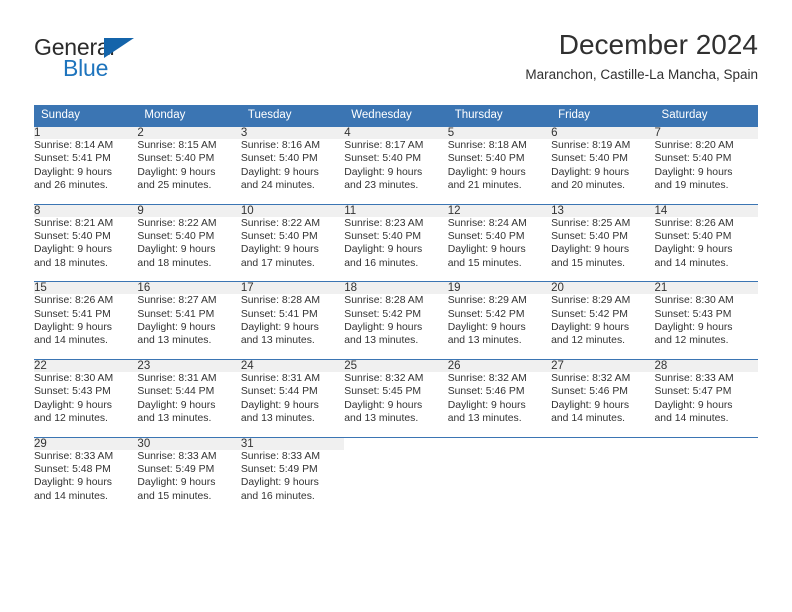  I want to click on day-number: 20, so click(603, 288).